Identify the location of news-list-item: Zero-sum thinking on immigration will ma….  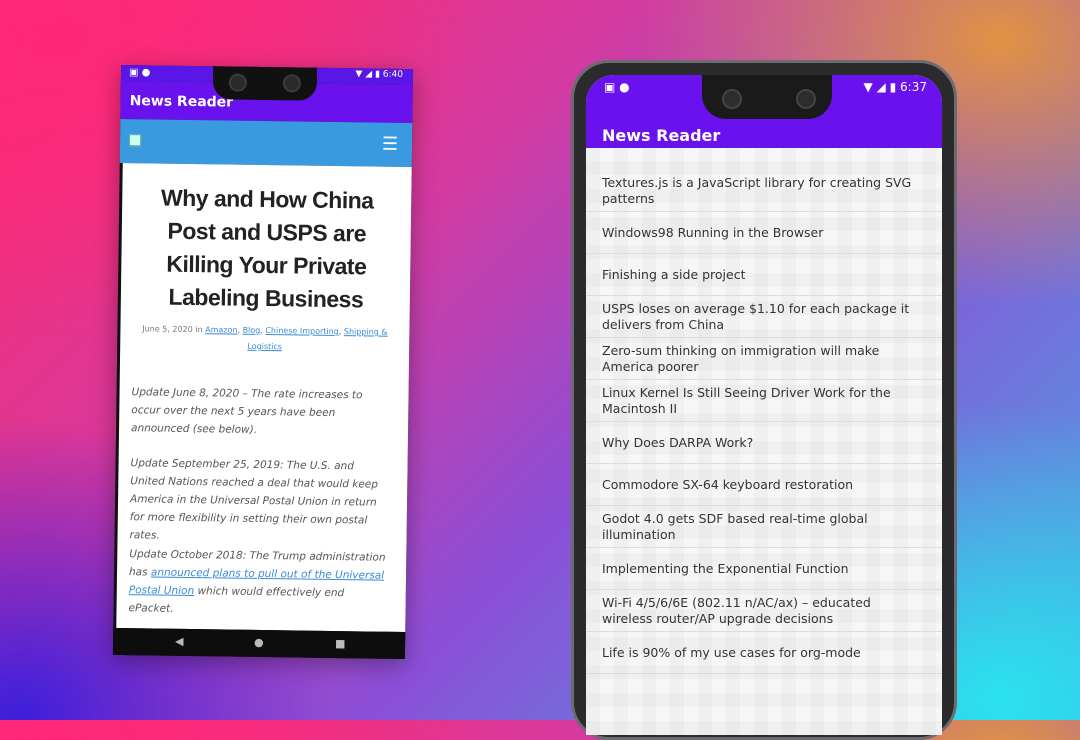
(764, 359).